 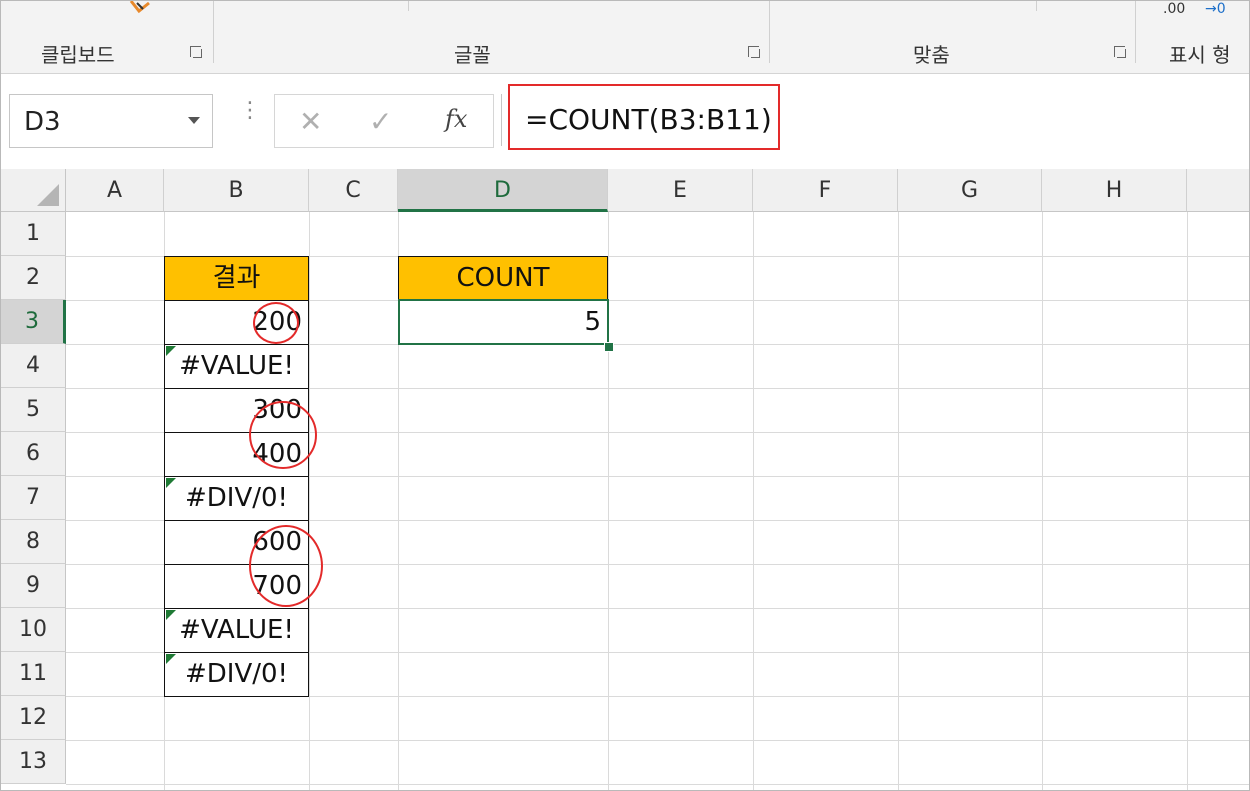 What do you see at coordinates (503, 190) in the screenshot?
I see `column-header-d: D` at bounding box center [503, 190].